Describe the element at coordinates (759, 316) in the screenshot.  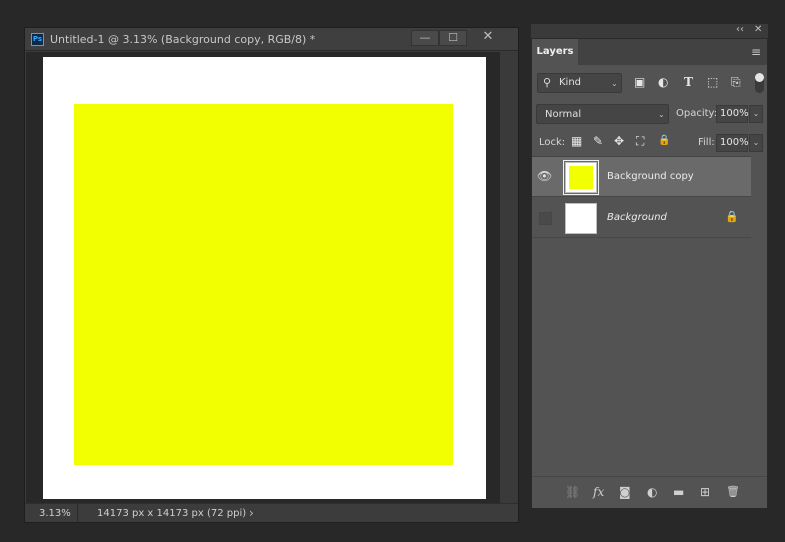
I see `layers-scrollbar` at that location.